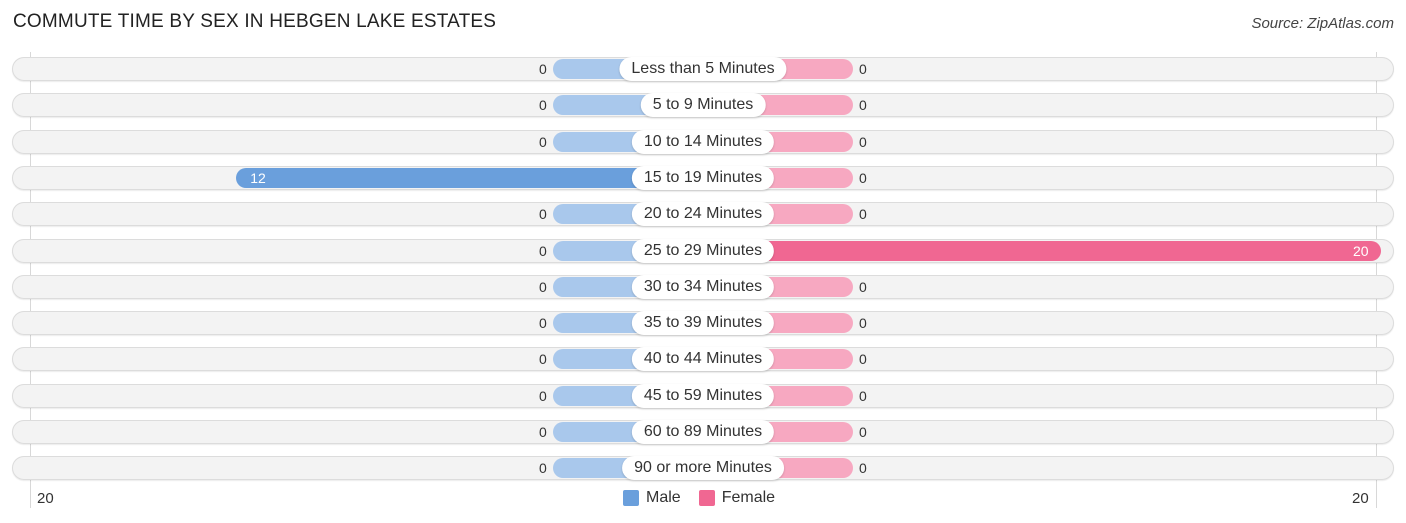  What do you see at coordinates (703, 105) in the screenshot?
I see `category-label: 5 to 9 Minutes` at bounding box center [703, 105].